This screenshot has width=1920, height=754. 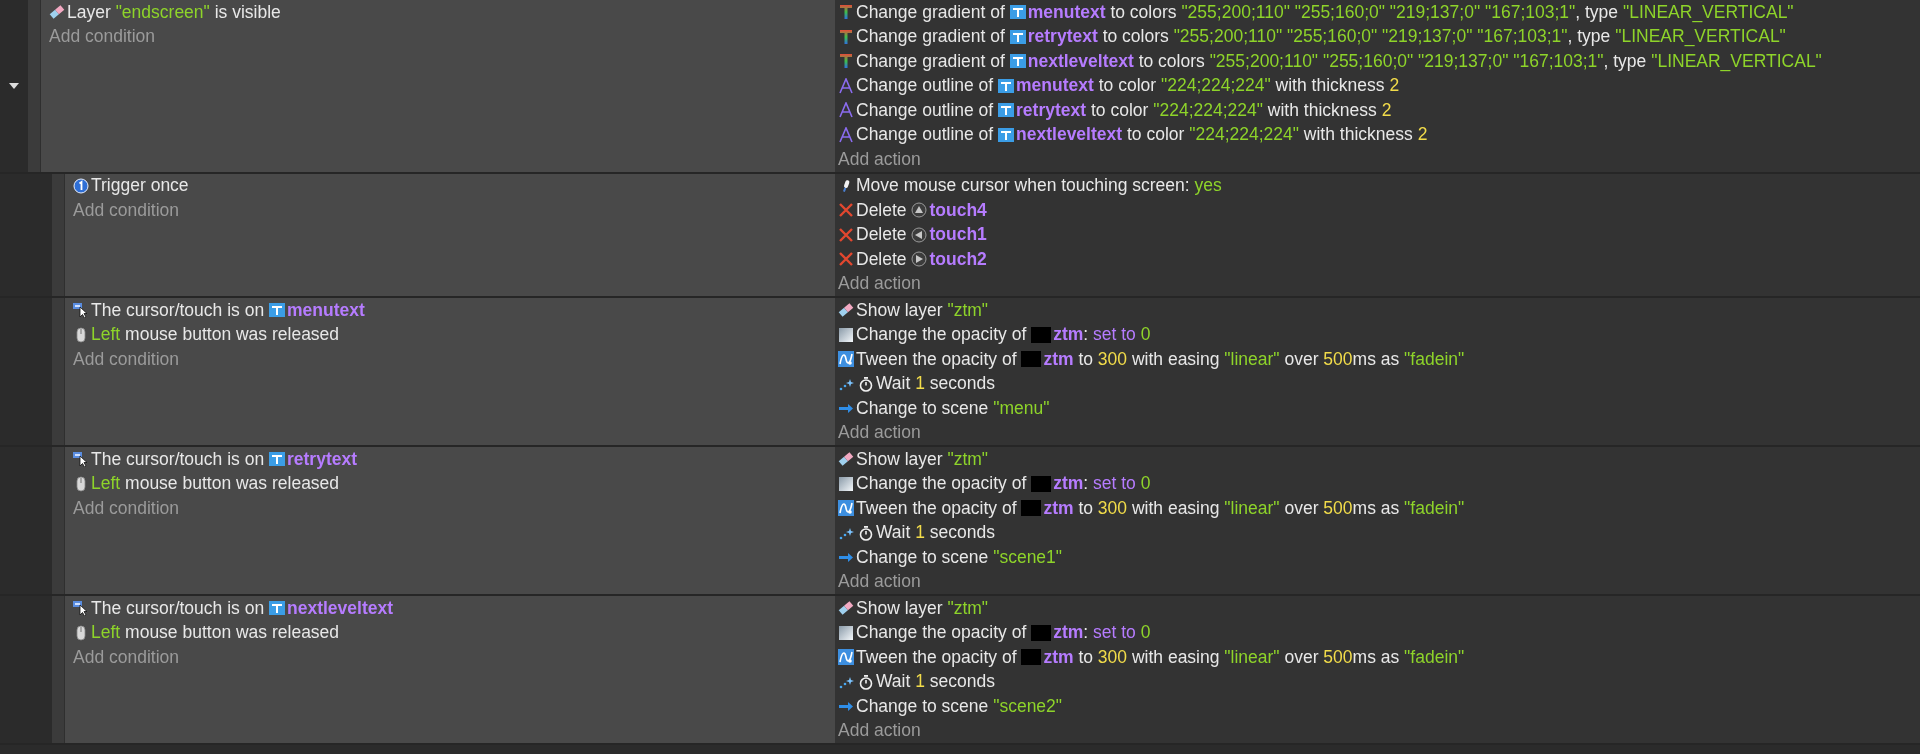 I want to click on stopwatch-icon, so click(x=866, y=532).